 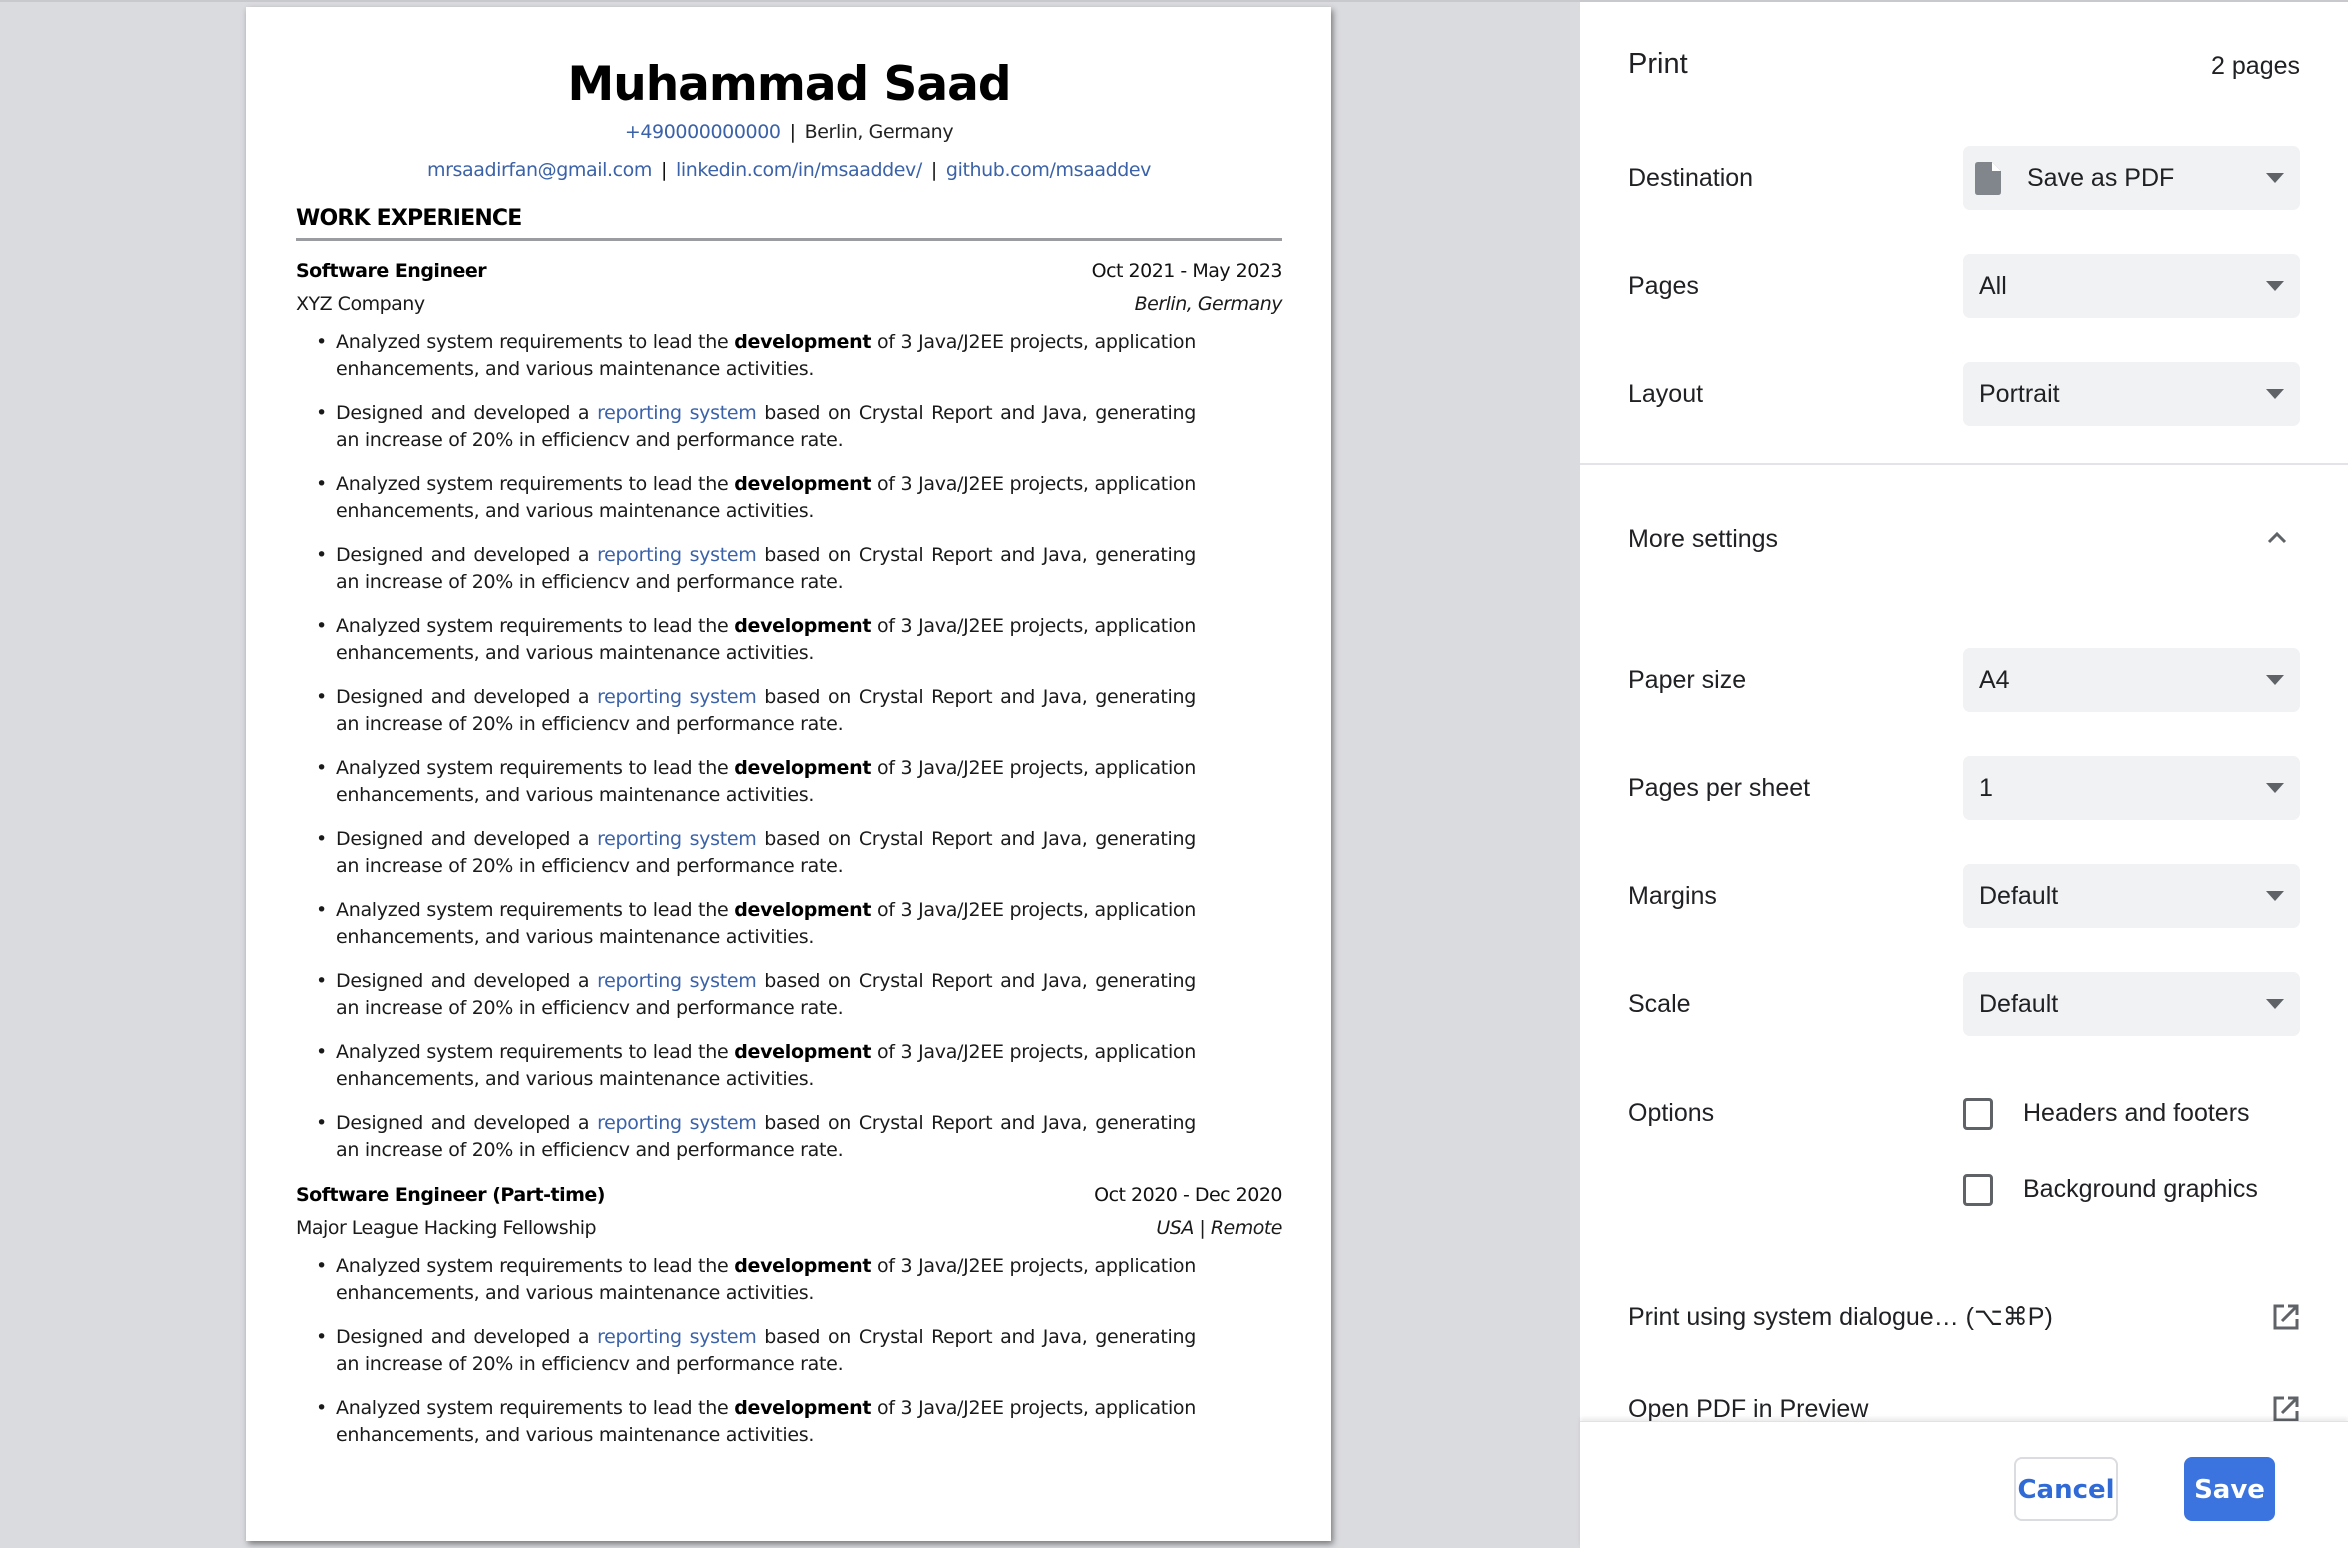 I want to click on section-title-work-experience: WORK EXPERIENCE, so click(x=409, y=218).